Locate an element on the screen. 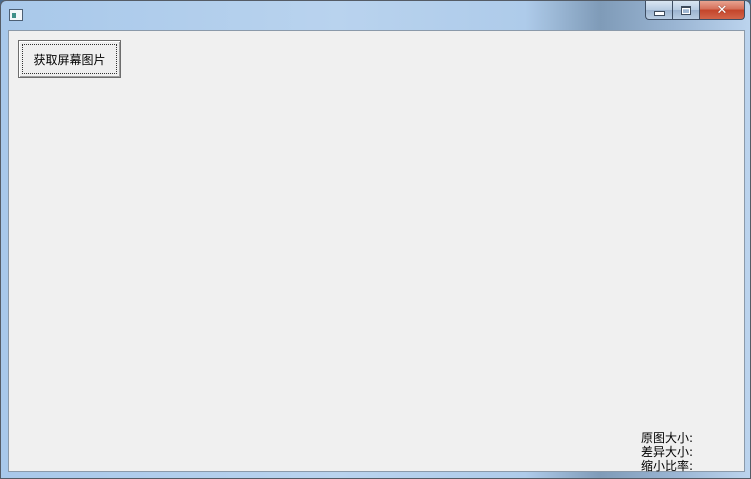 This screenshot has height=479, width=751. app-icon is located at coordinates (16, 15).